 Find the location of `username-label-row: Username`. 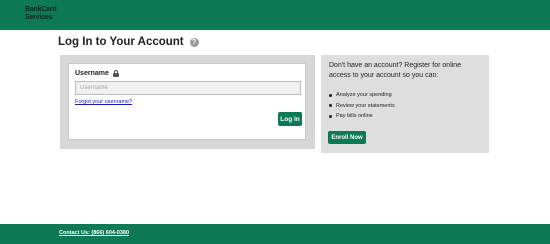

username-label-row: Username is located at coordinates (97, 73).